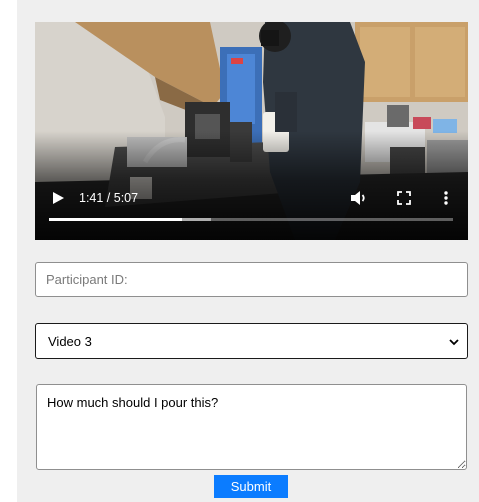  What do you see at coordinates (251, 219) in the screenshot?
I see `video-progress-bar` at bounding box center [251, 219].